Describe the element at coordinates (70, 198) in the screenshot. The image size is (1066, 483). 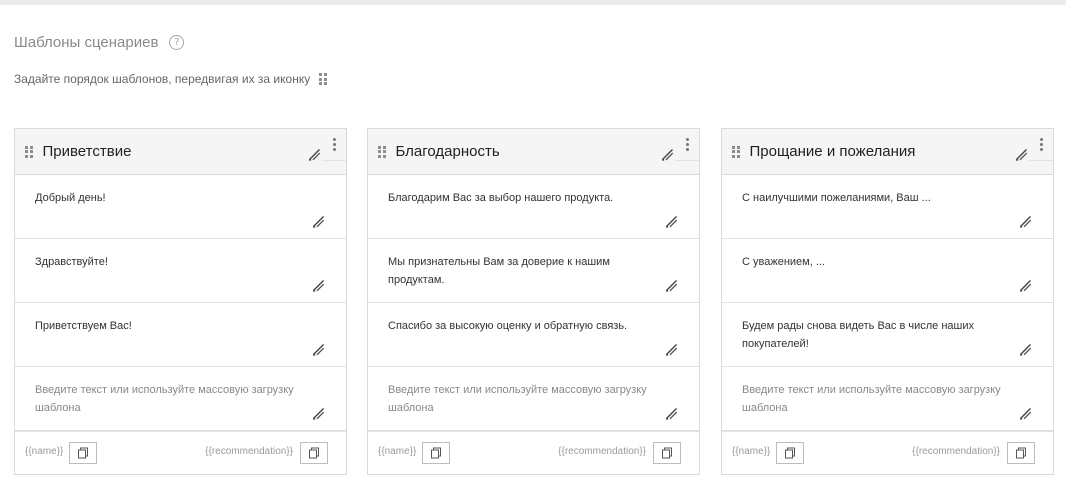
I see `template-text: Добрый день!` at that location.